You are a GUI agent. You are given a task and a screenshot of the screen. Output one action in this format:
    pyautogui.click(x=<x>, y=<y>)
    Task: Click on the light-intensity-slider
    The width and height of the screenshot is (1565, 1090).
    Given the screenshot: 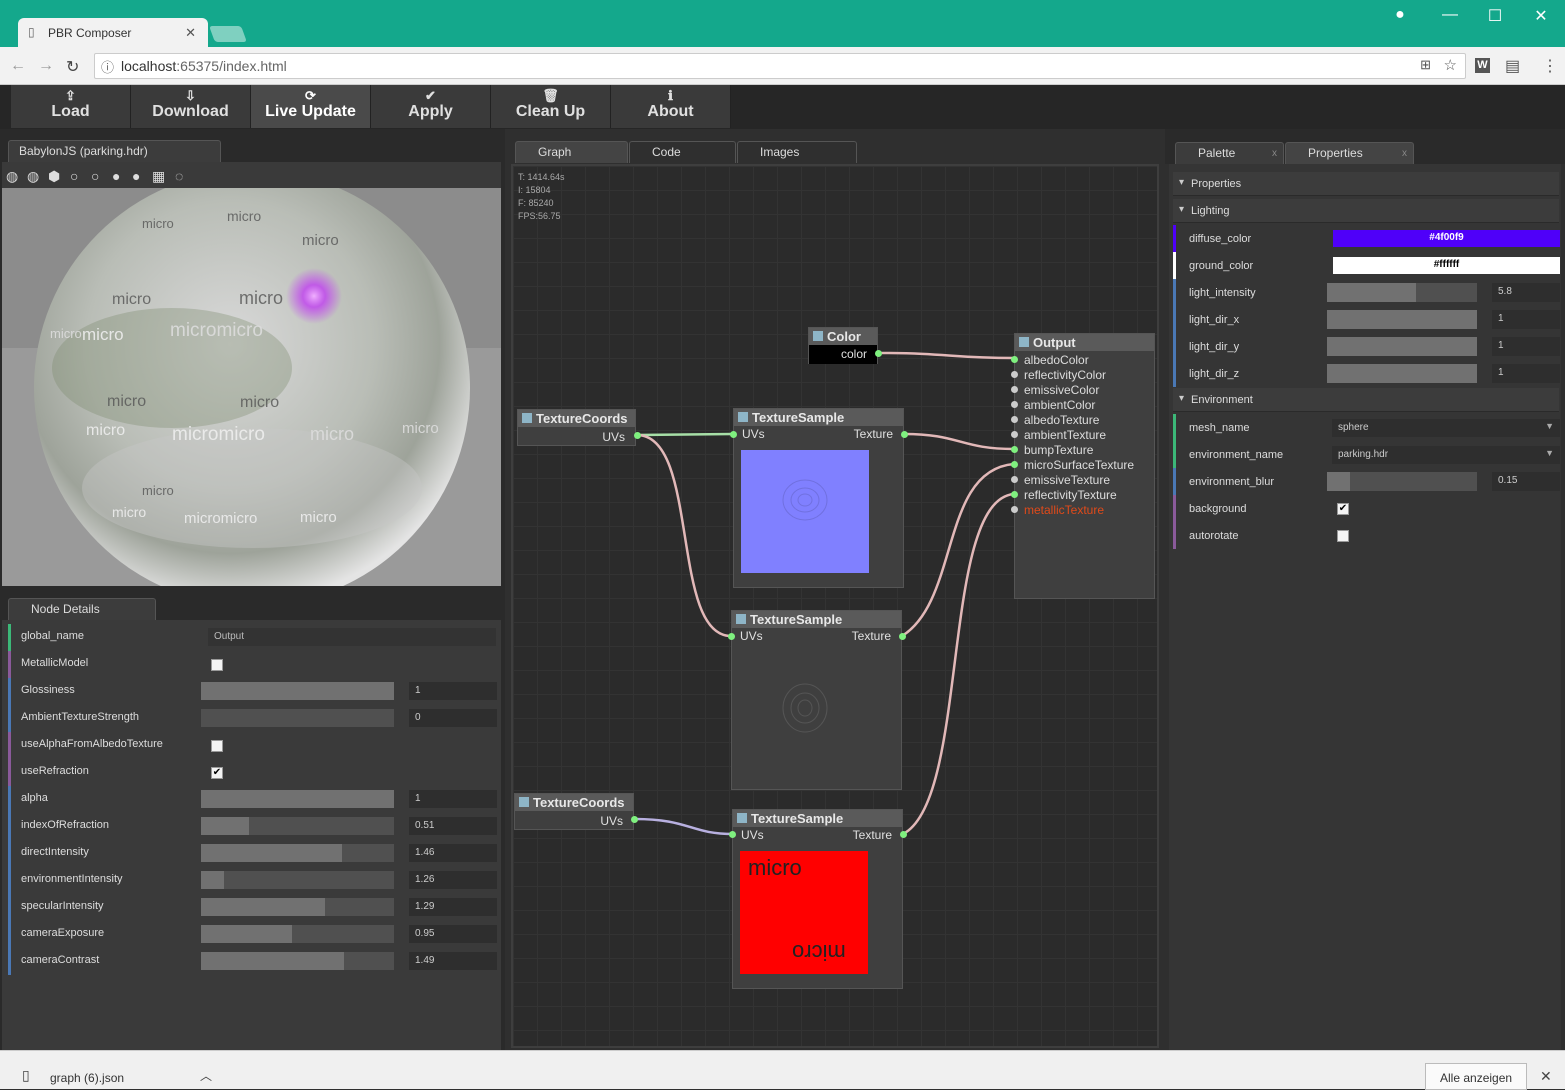 What is the action you would take?
    pyautogui.click(x=1402, y=292)
    